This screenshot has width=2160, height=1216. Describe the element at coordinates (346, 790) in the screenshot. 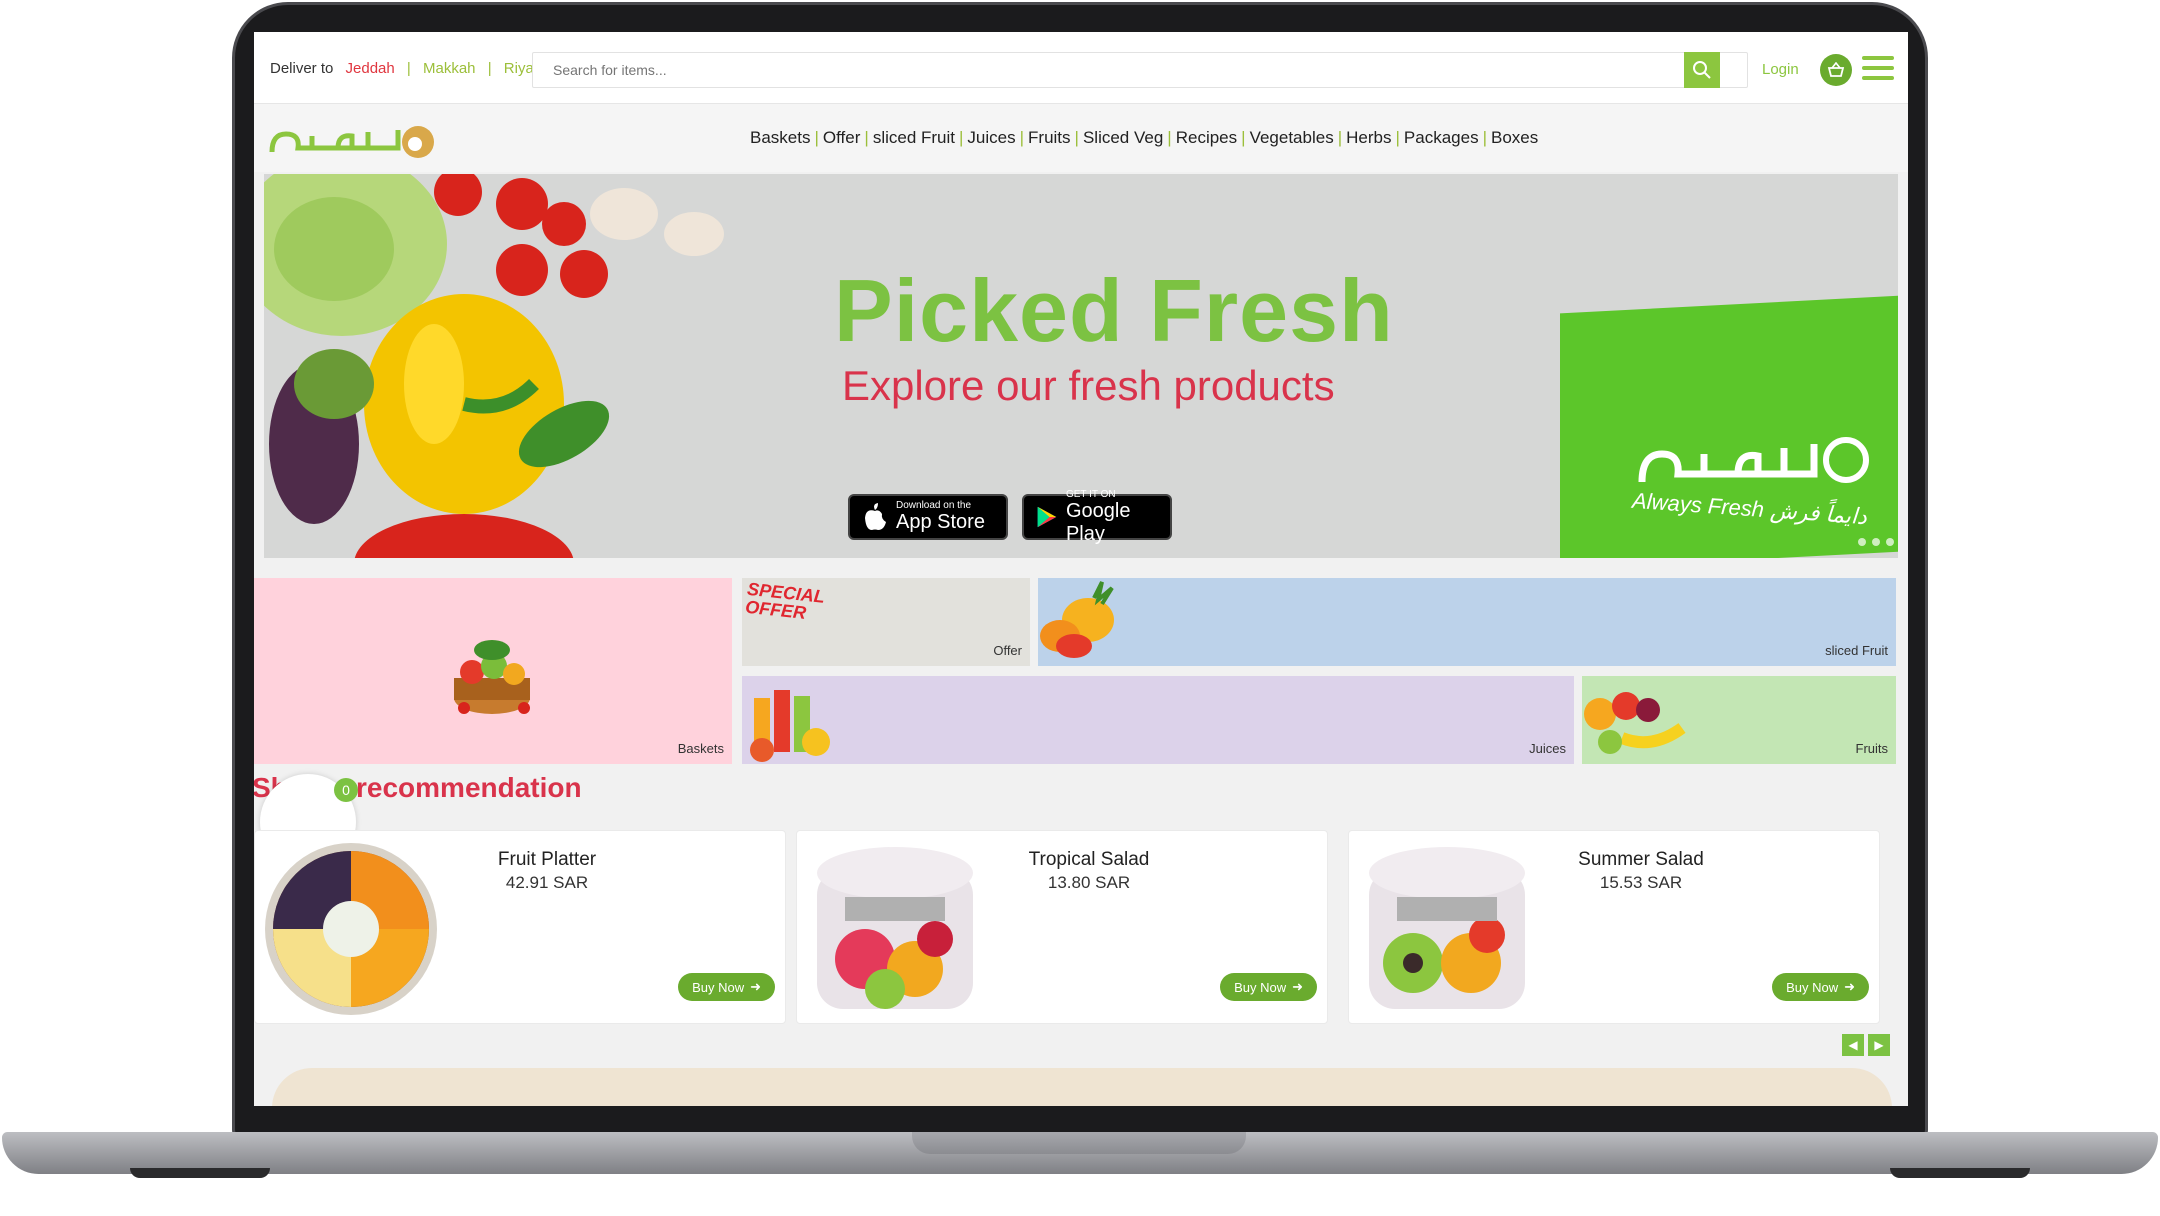

I see `wheel-count-badge: 0` at that location.